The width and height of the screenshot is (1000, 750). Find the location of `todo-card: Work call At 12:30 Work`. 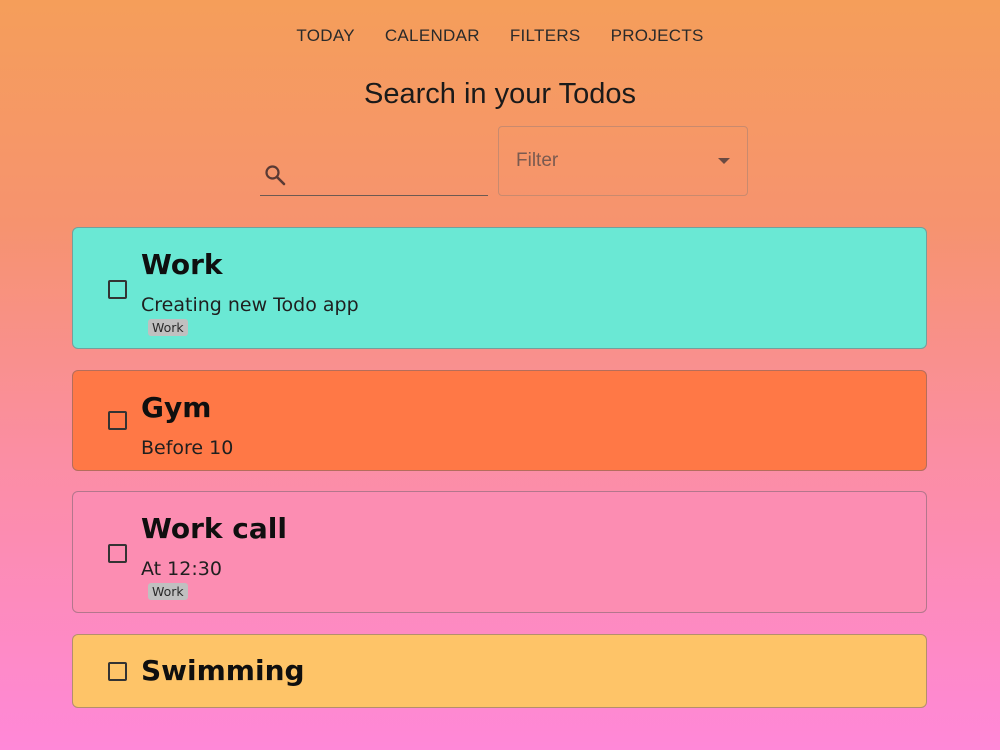

todo-card: Work call At 12:30 Work is located at coordinates (499, 552).